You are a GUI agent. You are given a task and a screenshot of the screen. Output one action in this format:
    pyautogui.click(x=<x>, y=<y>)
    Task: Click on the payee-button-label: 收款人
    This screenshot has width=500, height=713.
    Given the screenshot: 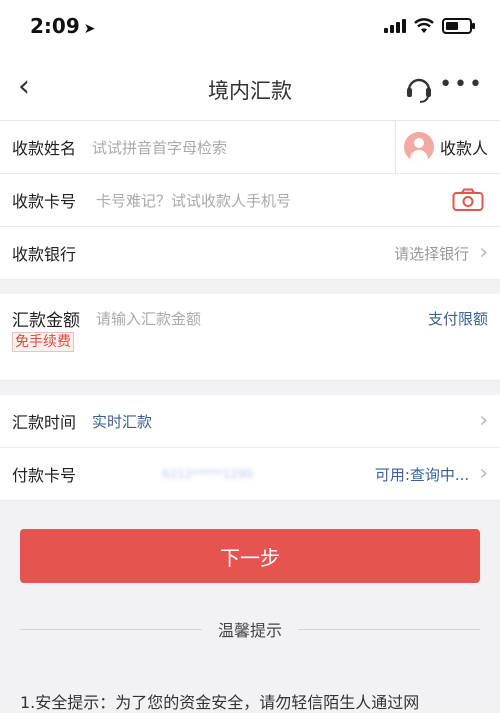 What is the action you would take?
    pyautogui.click(x=463, y=148)
    